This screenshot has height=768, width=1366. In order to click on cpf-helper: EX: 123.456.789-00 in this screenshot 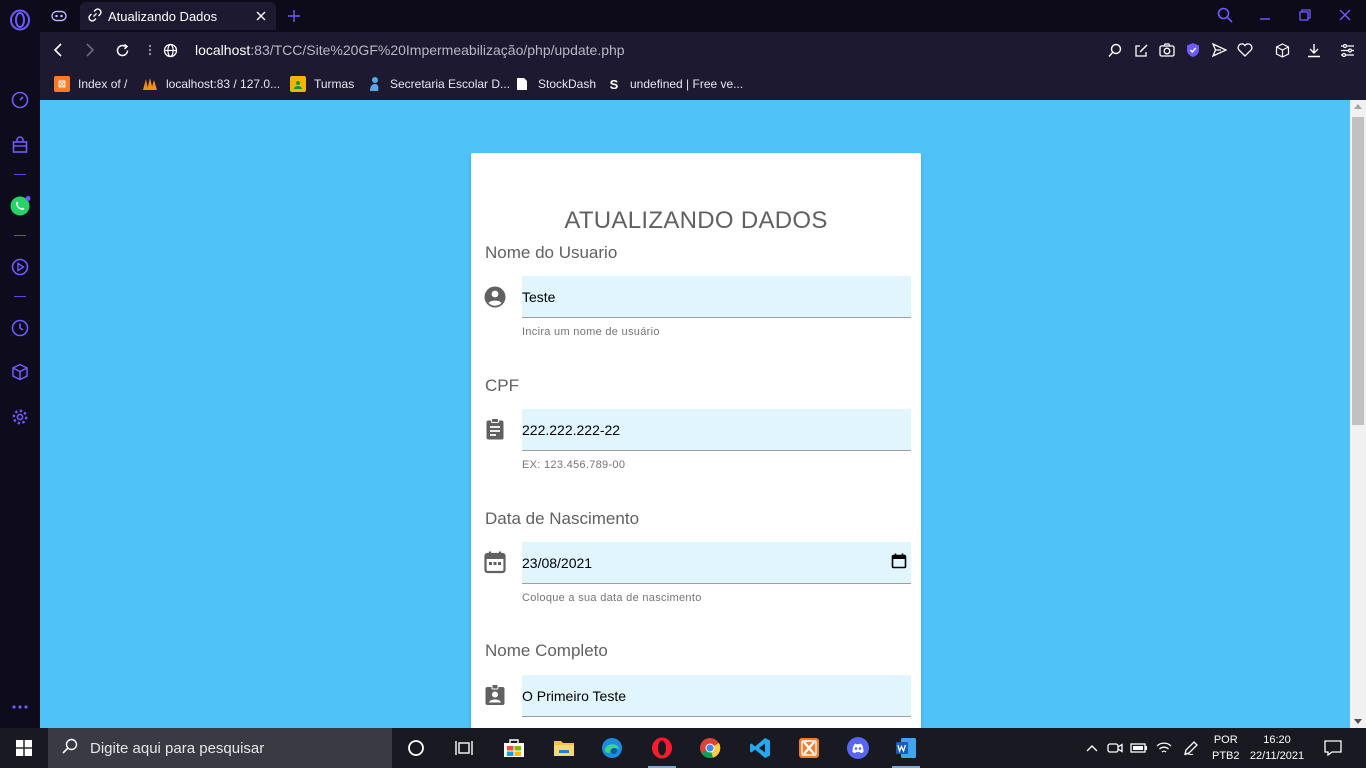, I will do `click(574, 465)`.